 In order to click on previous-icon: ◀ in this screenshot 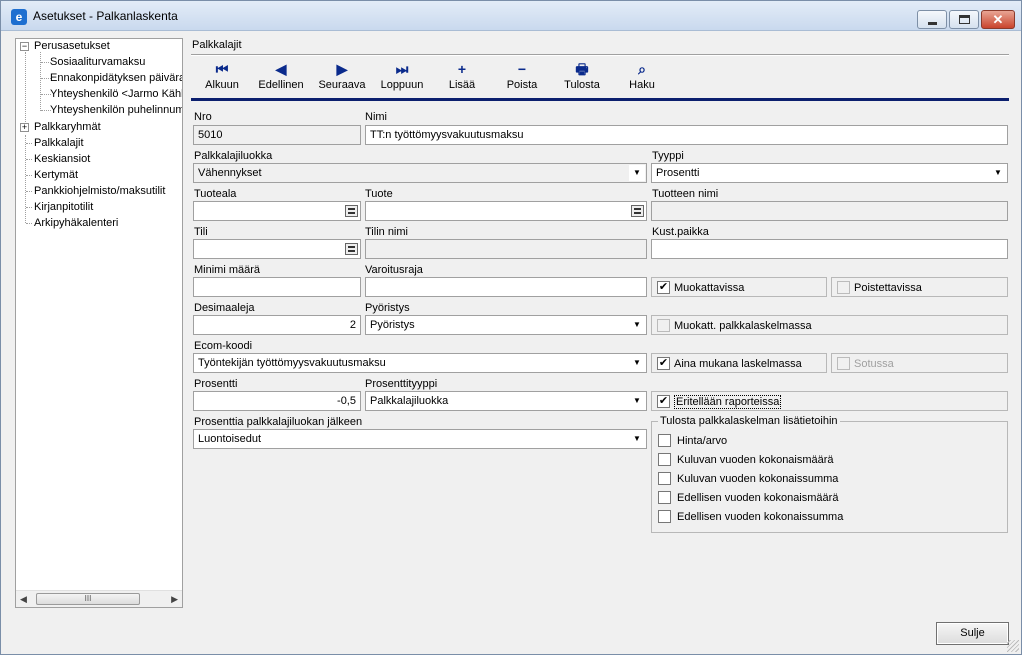, I will do `click(281, 69)`.